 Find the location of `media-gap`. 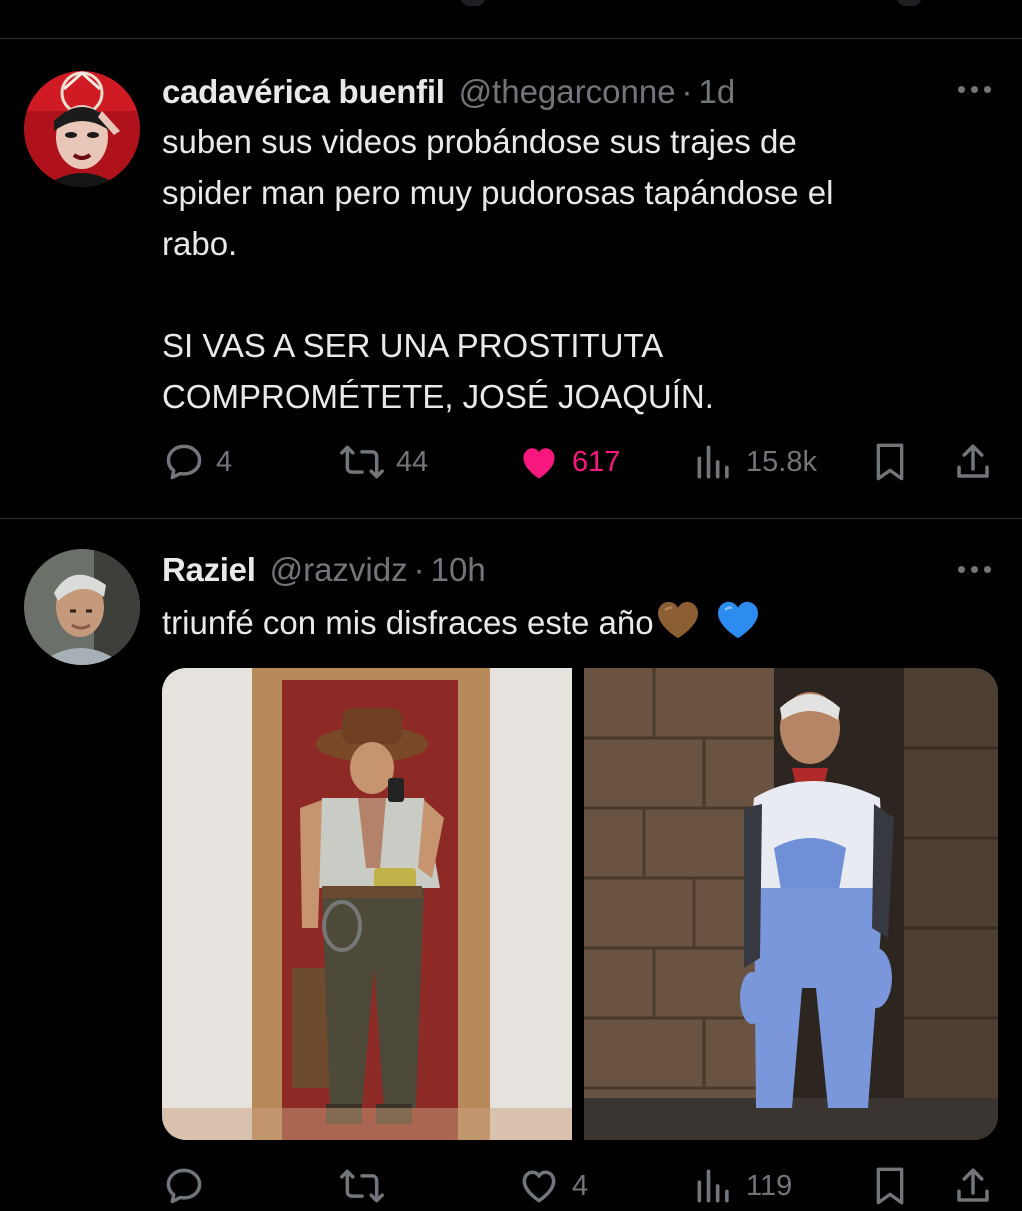

media-gap is located at coordinates (578, 904).